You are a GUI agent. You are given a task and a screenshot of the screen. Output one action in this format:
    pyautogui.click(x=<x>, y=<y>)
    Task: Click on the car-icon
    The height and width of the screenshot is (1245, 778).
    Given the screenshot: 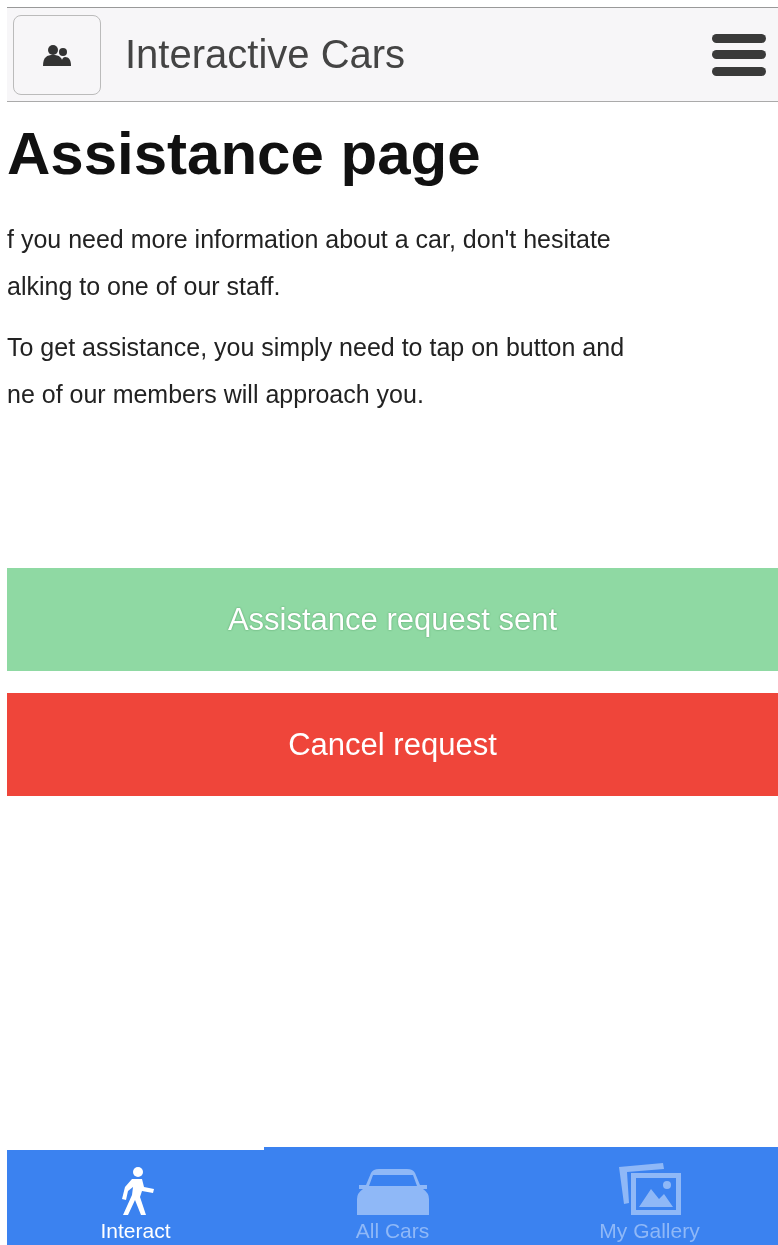 What is the action you would take?
    pyautogui.click(x=392, y=1192)
    